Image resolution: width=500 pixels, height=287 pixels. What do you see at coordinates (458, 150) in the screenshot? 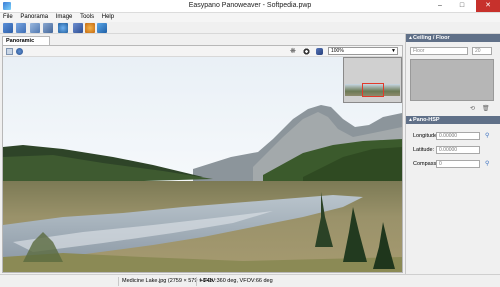
I see `latitude-field: 0.00000` at bounding box center [458, 150].